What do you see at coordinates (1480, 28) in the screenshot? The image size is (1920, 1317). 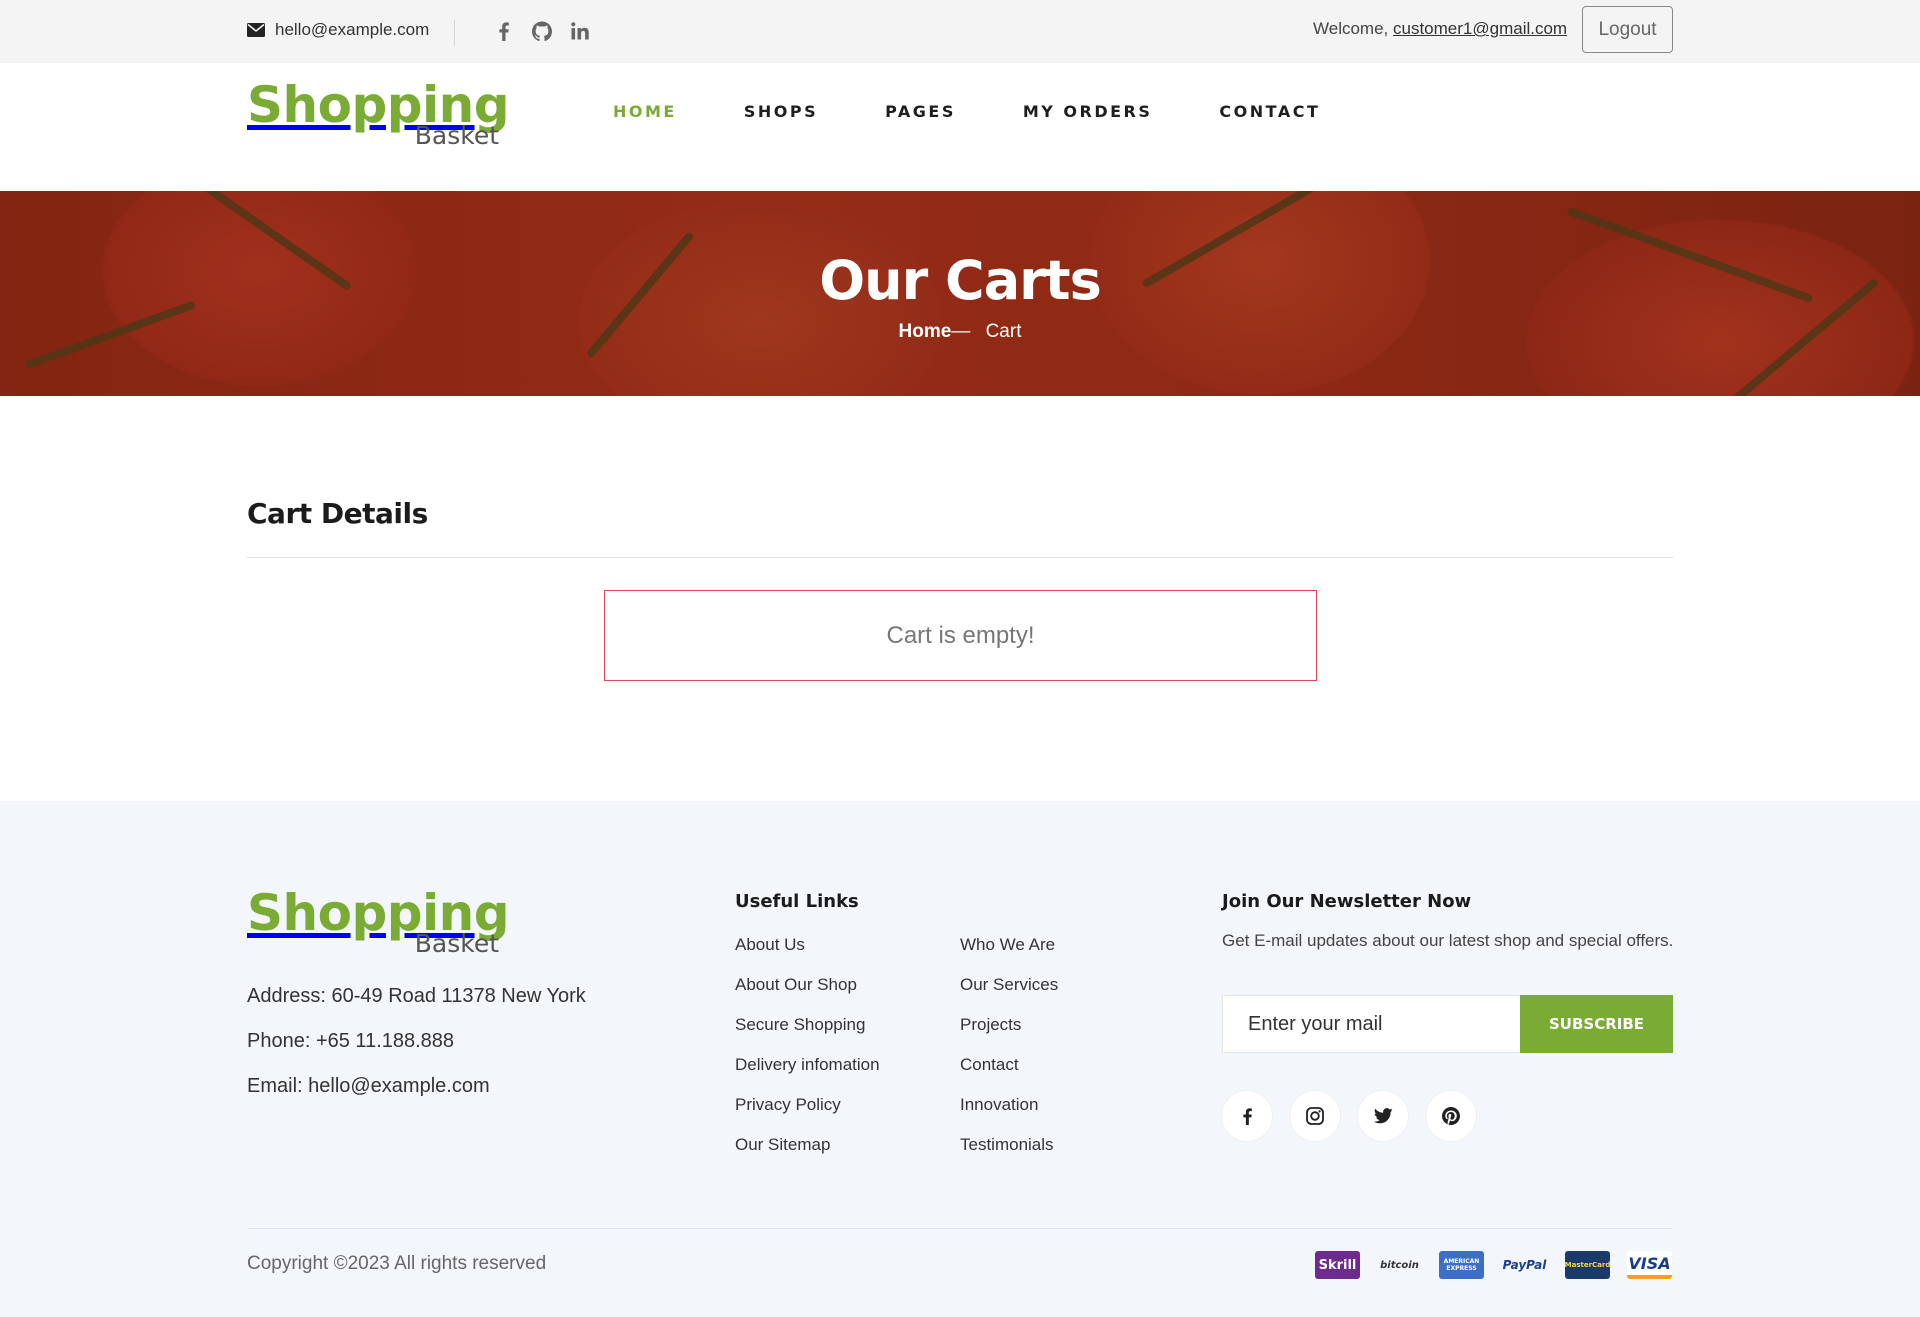 I see `user-email-link: customer1@gmail.com` at bounding box center [1480, 28].